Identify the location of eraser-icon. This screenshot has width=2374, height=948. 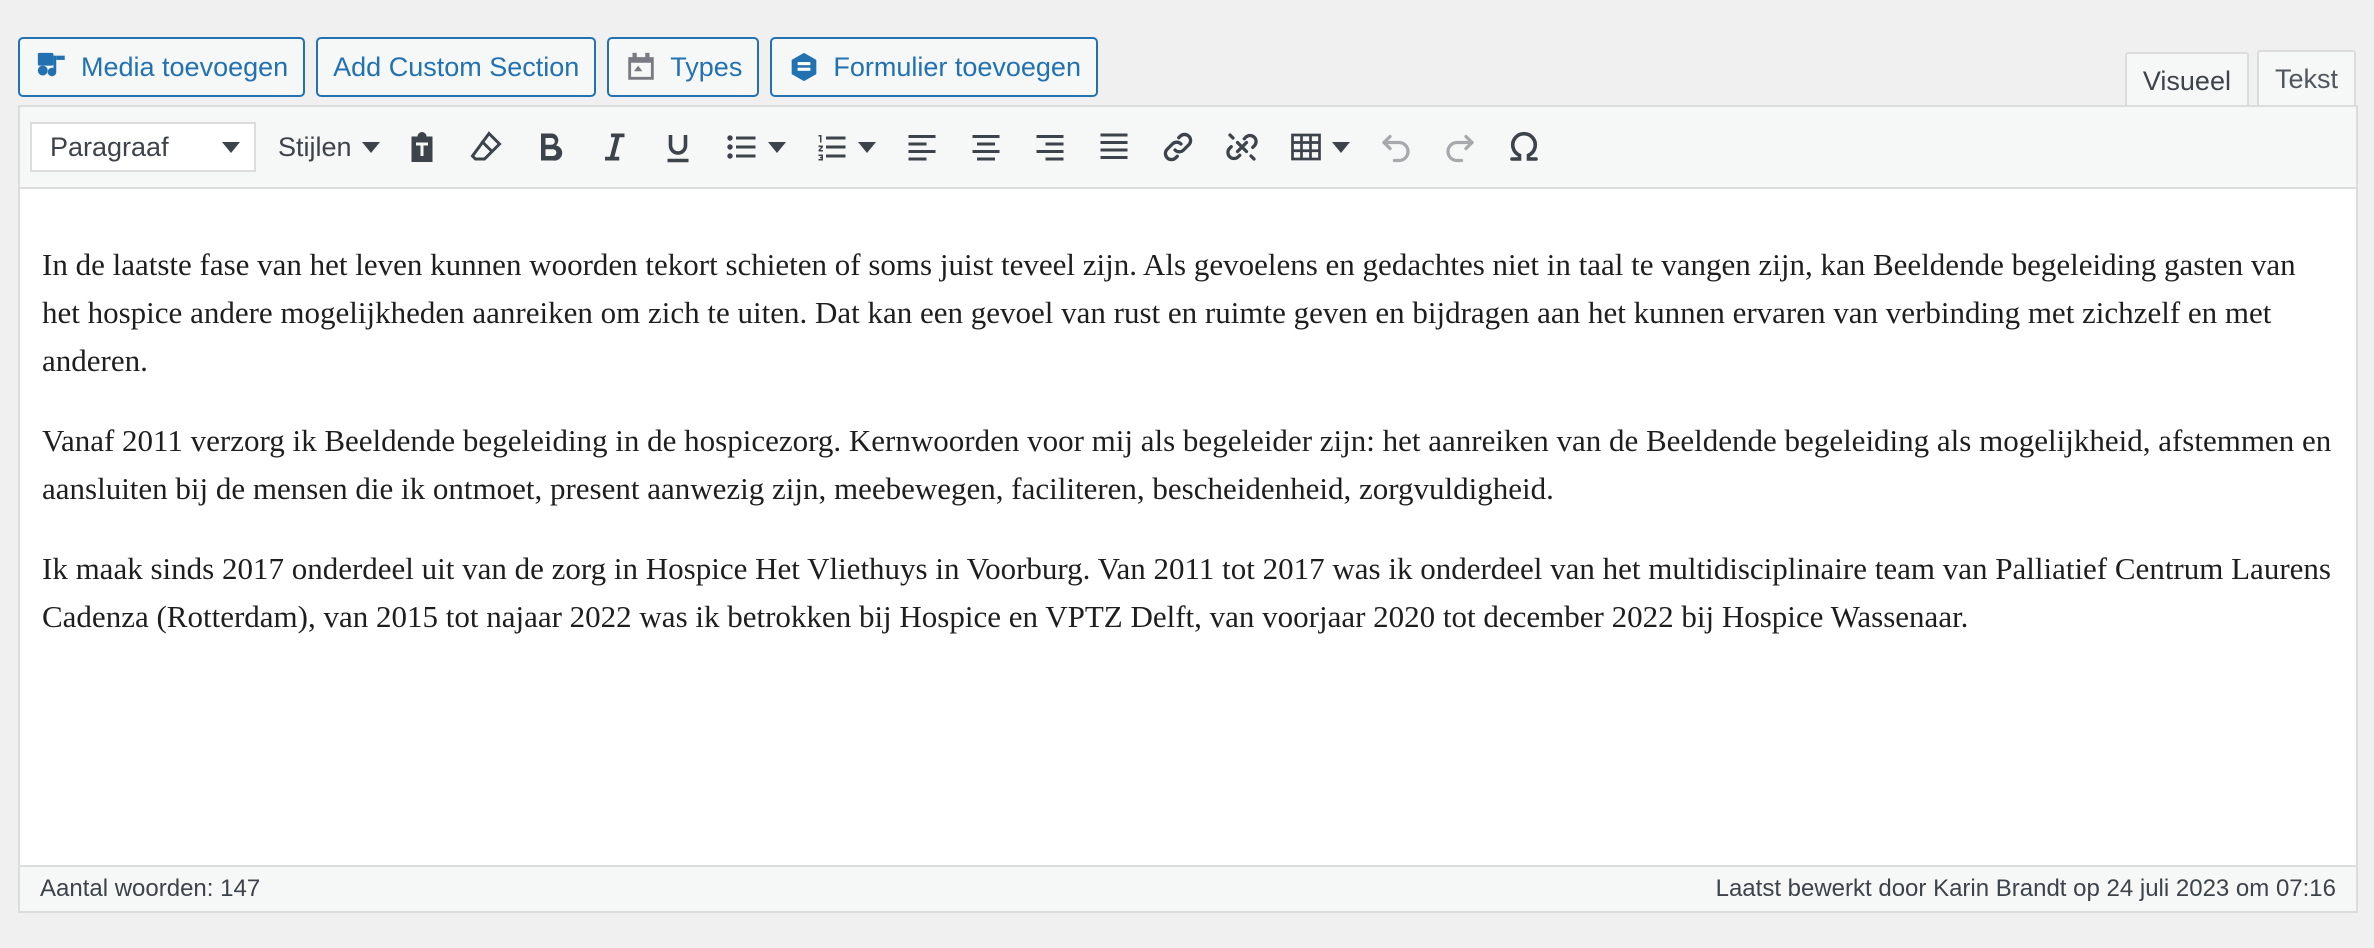
(486, 146).